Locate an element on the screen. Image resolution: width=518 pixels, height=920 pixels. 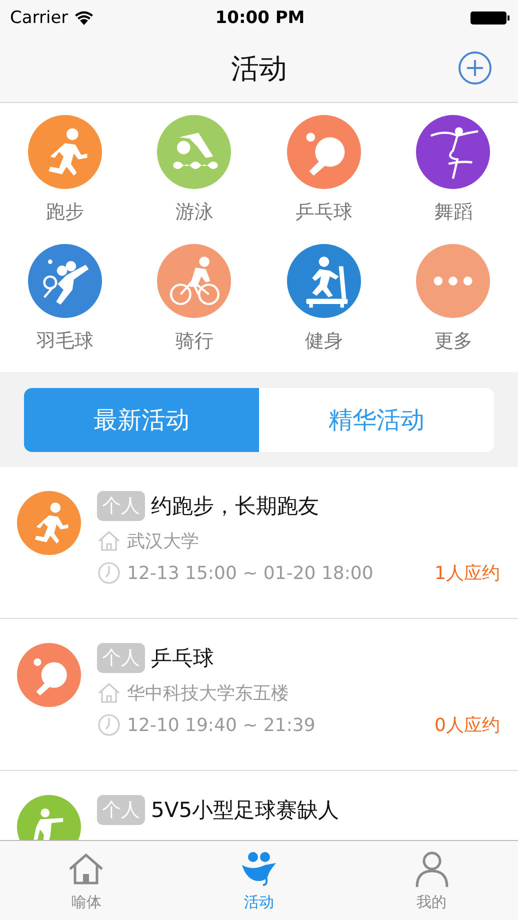
segment-tab: 最新活动 is located at coordinates (141, 420).